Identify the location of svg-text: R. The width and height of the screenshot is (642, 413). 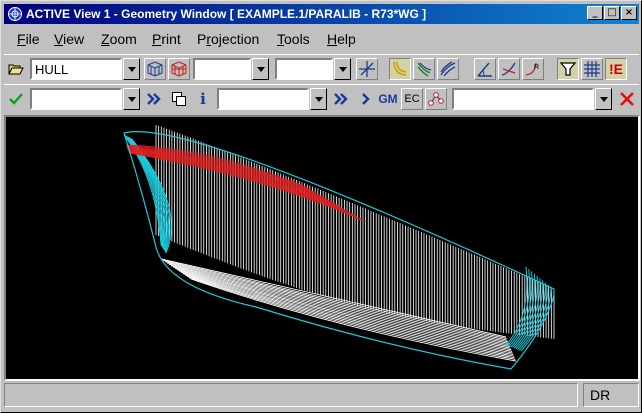
(536, 67).